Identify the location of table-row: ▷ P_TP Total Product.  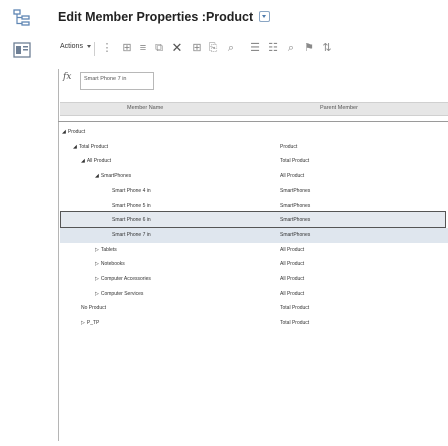
(254, 323).